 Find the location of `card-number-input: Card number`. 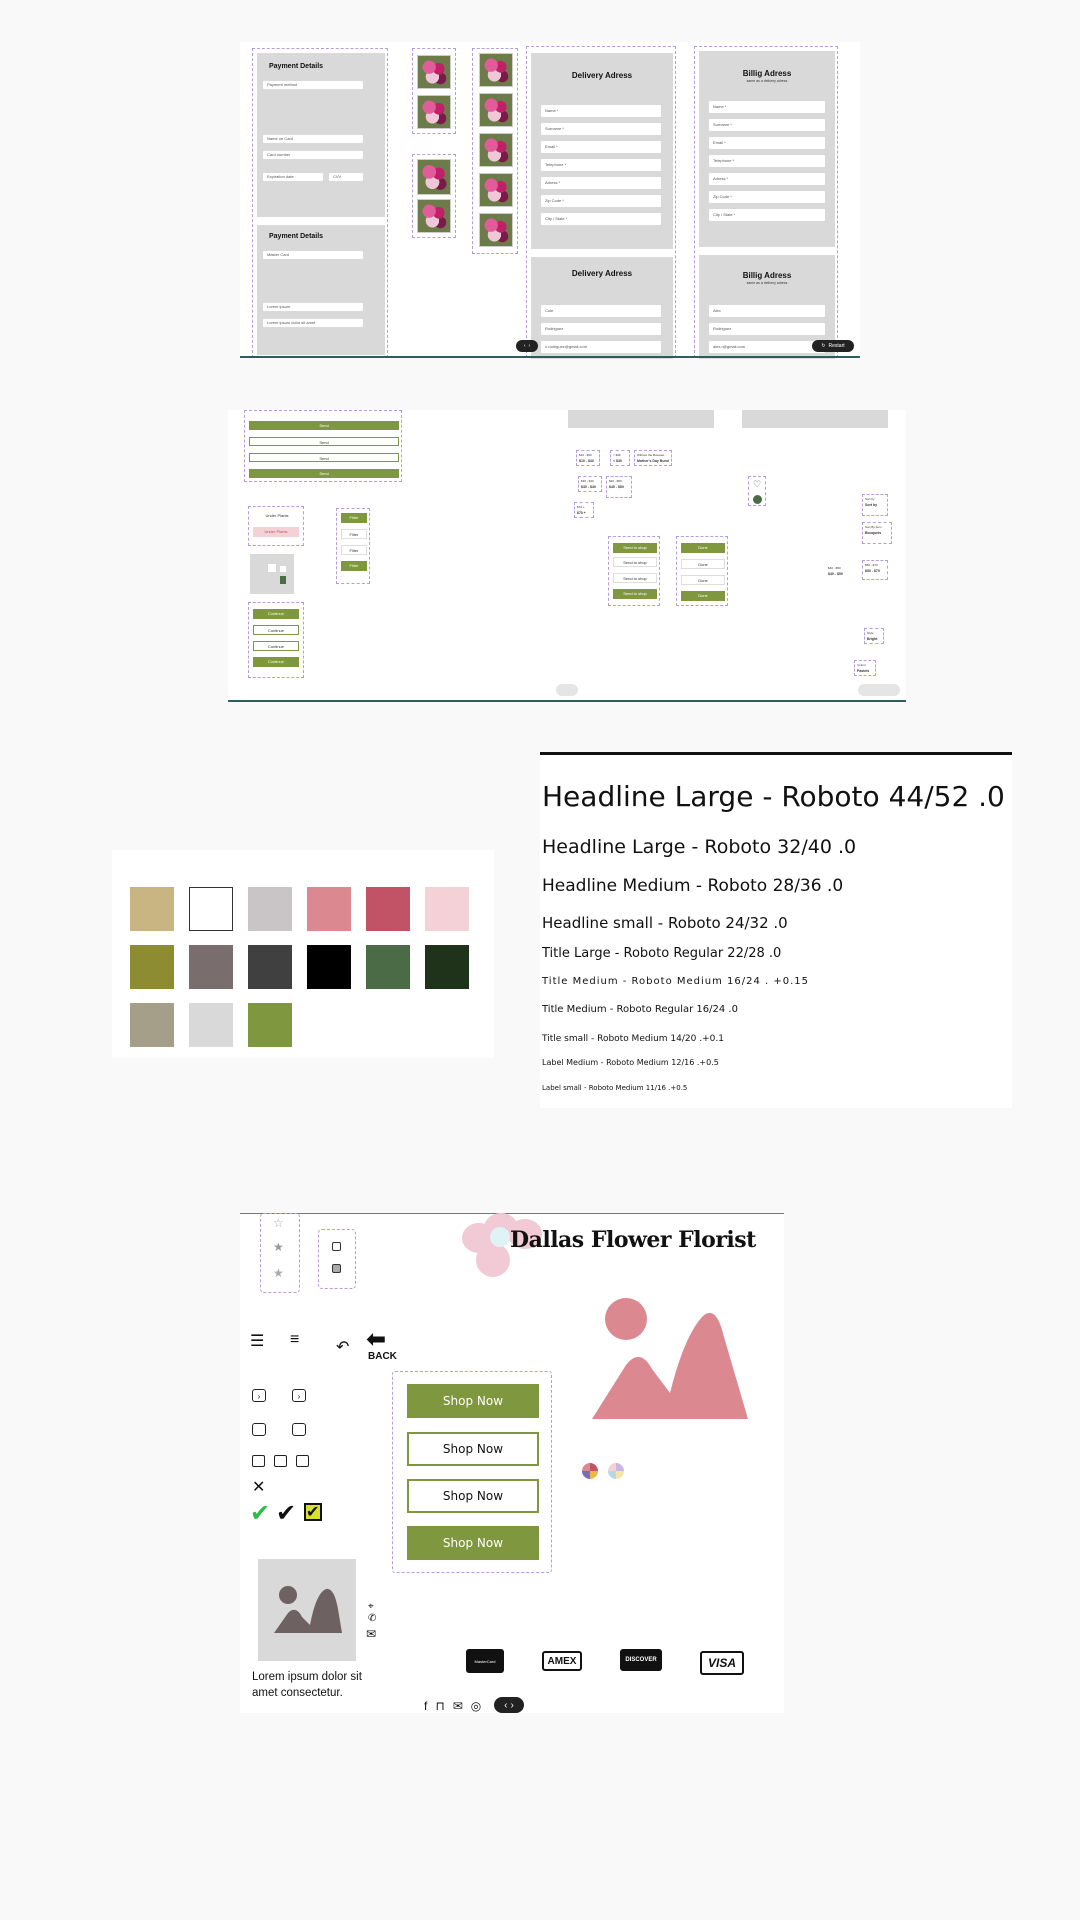

card-number-input: Card number is located at coordinates (313, 155).